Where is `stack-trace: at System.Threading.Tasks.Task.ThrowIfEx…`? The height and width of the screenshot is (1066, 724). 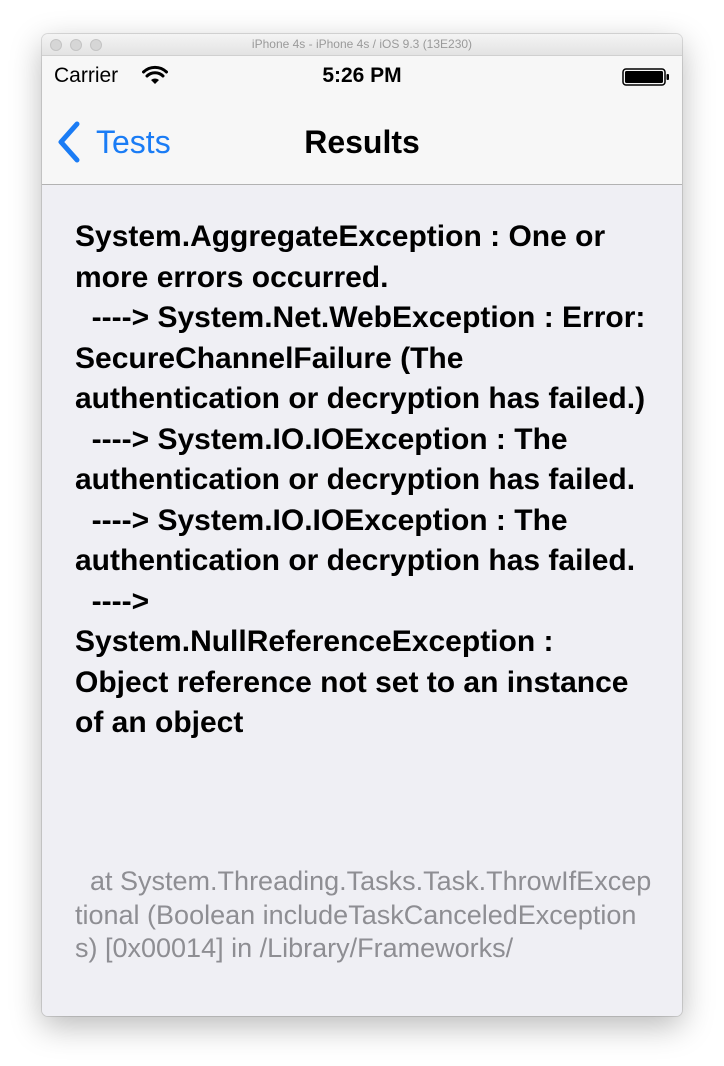
stack-trace: at System.Threading.Tasks.Task.ThrowIfEx… is located at coordinates (363, 914).